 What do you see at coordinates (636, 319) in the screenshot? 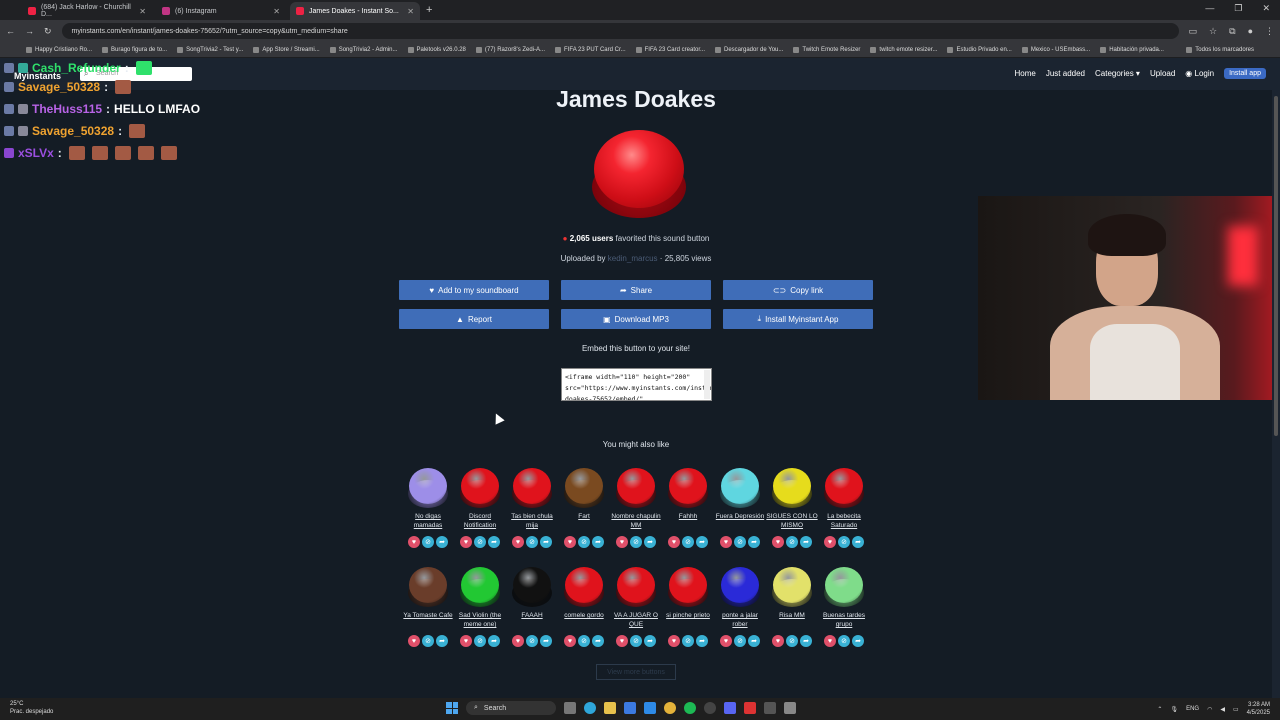
I see `download-mp3-button: ▣ Download MP3` at bounding box center [636, 319].